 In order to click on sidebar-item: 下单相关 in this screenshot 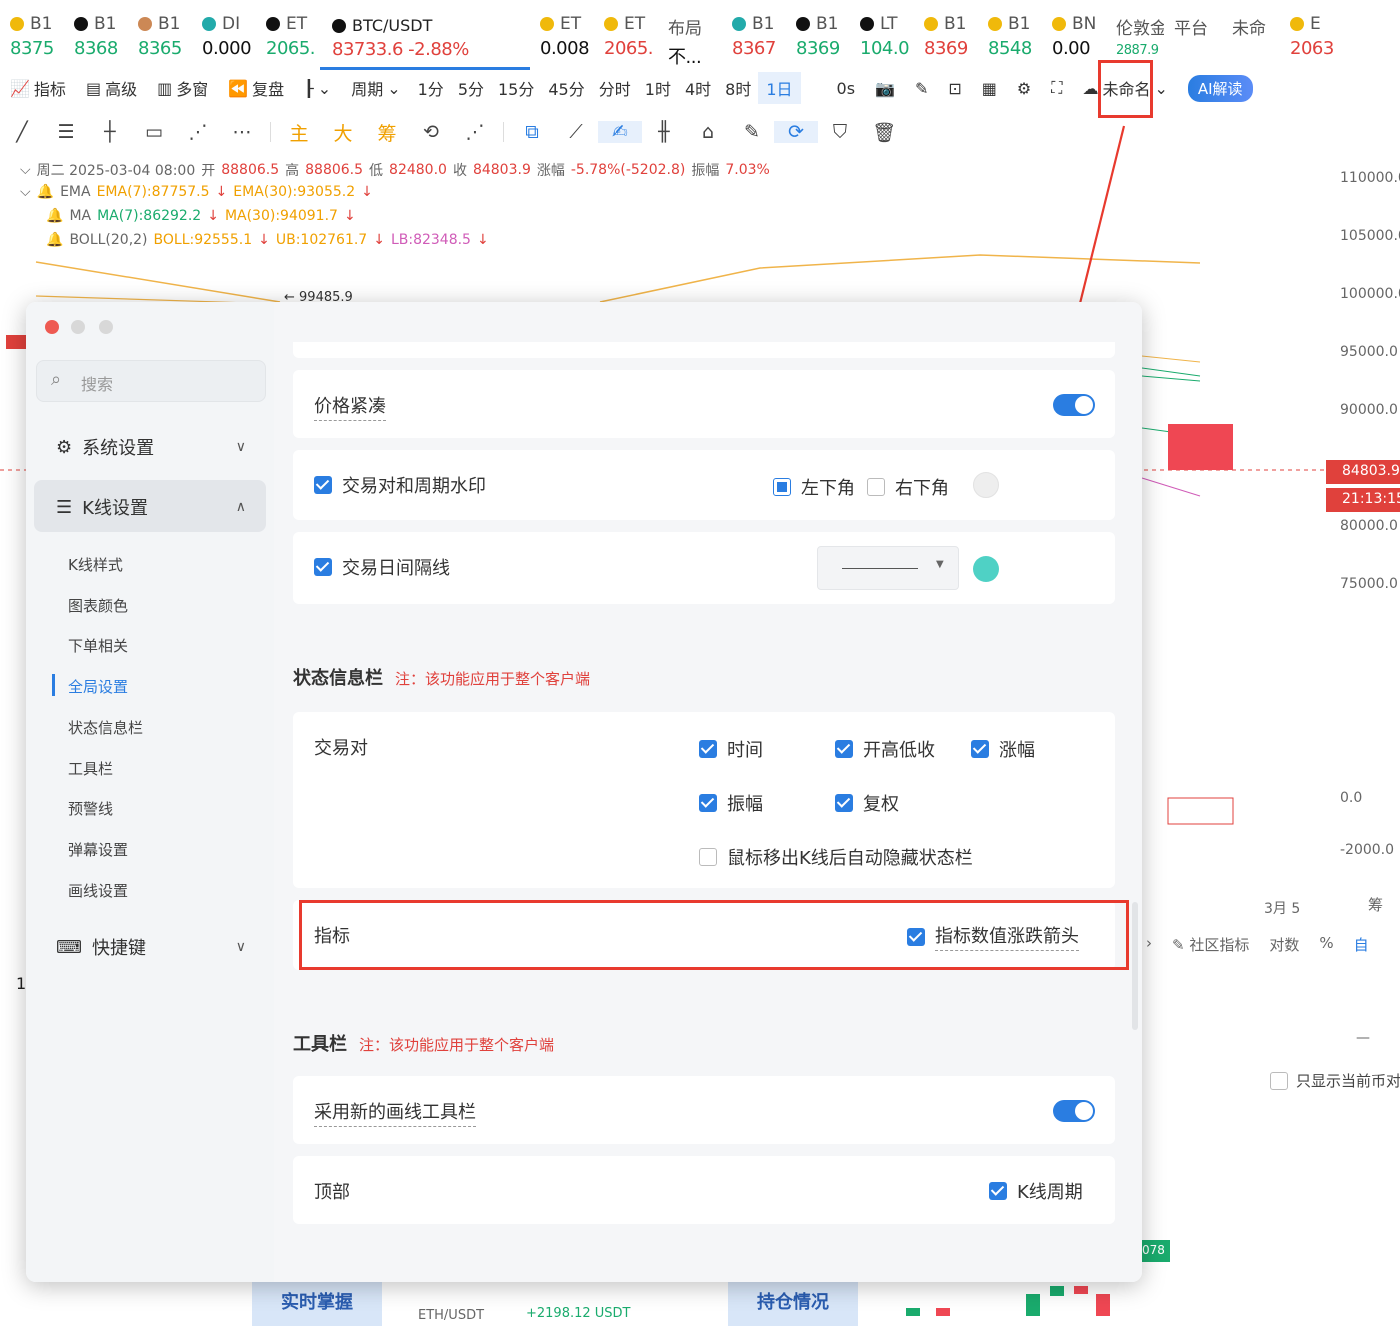, I will do `click(98, 645)`.